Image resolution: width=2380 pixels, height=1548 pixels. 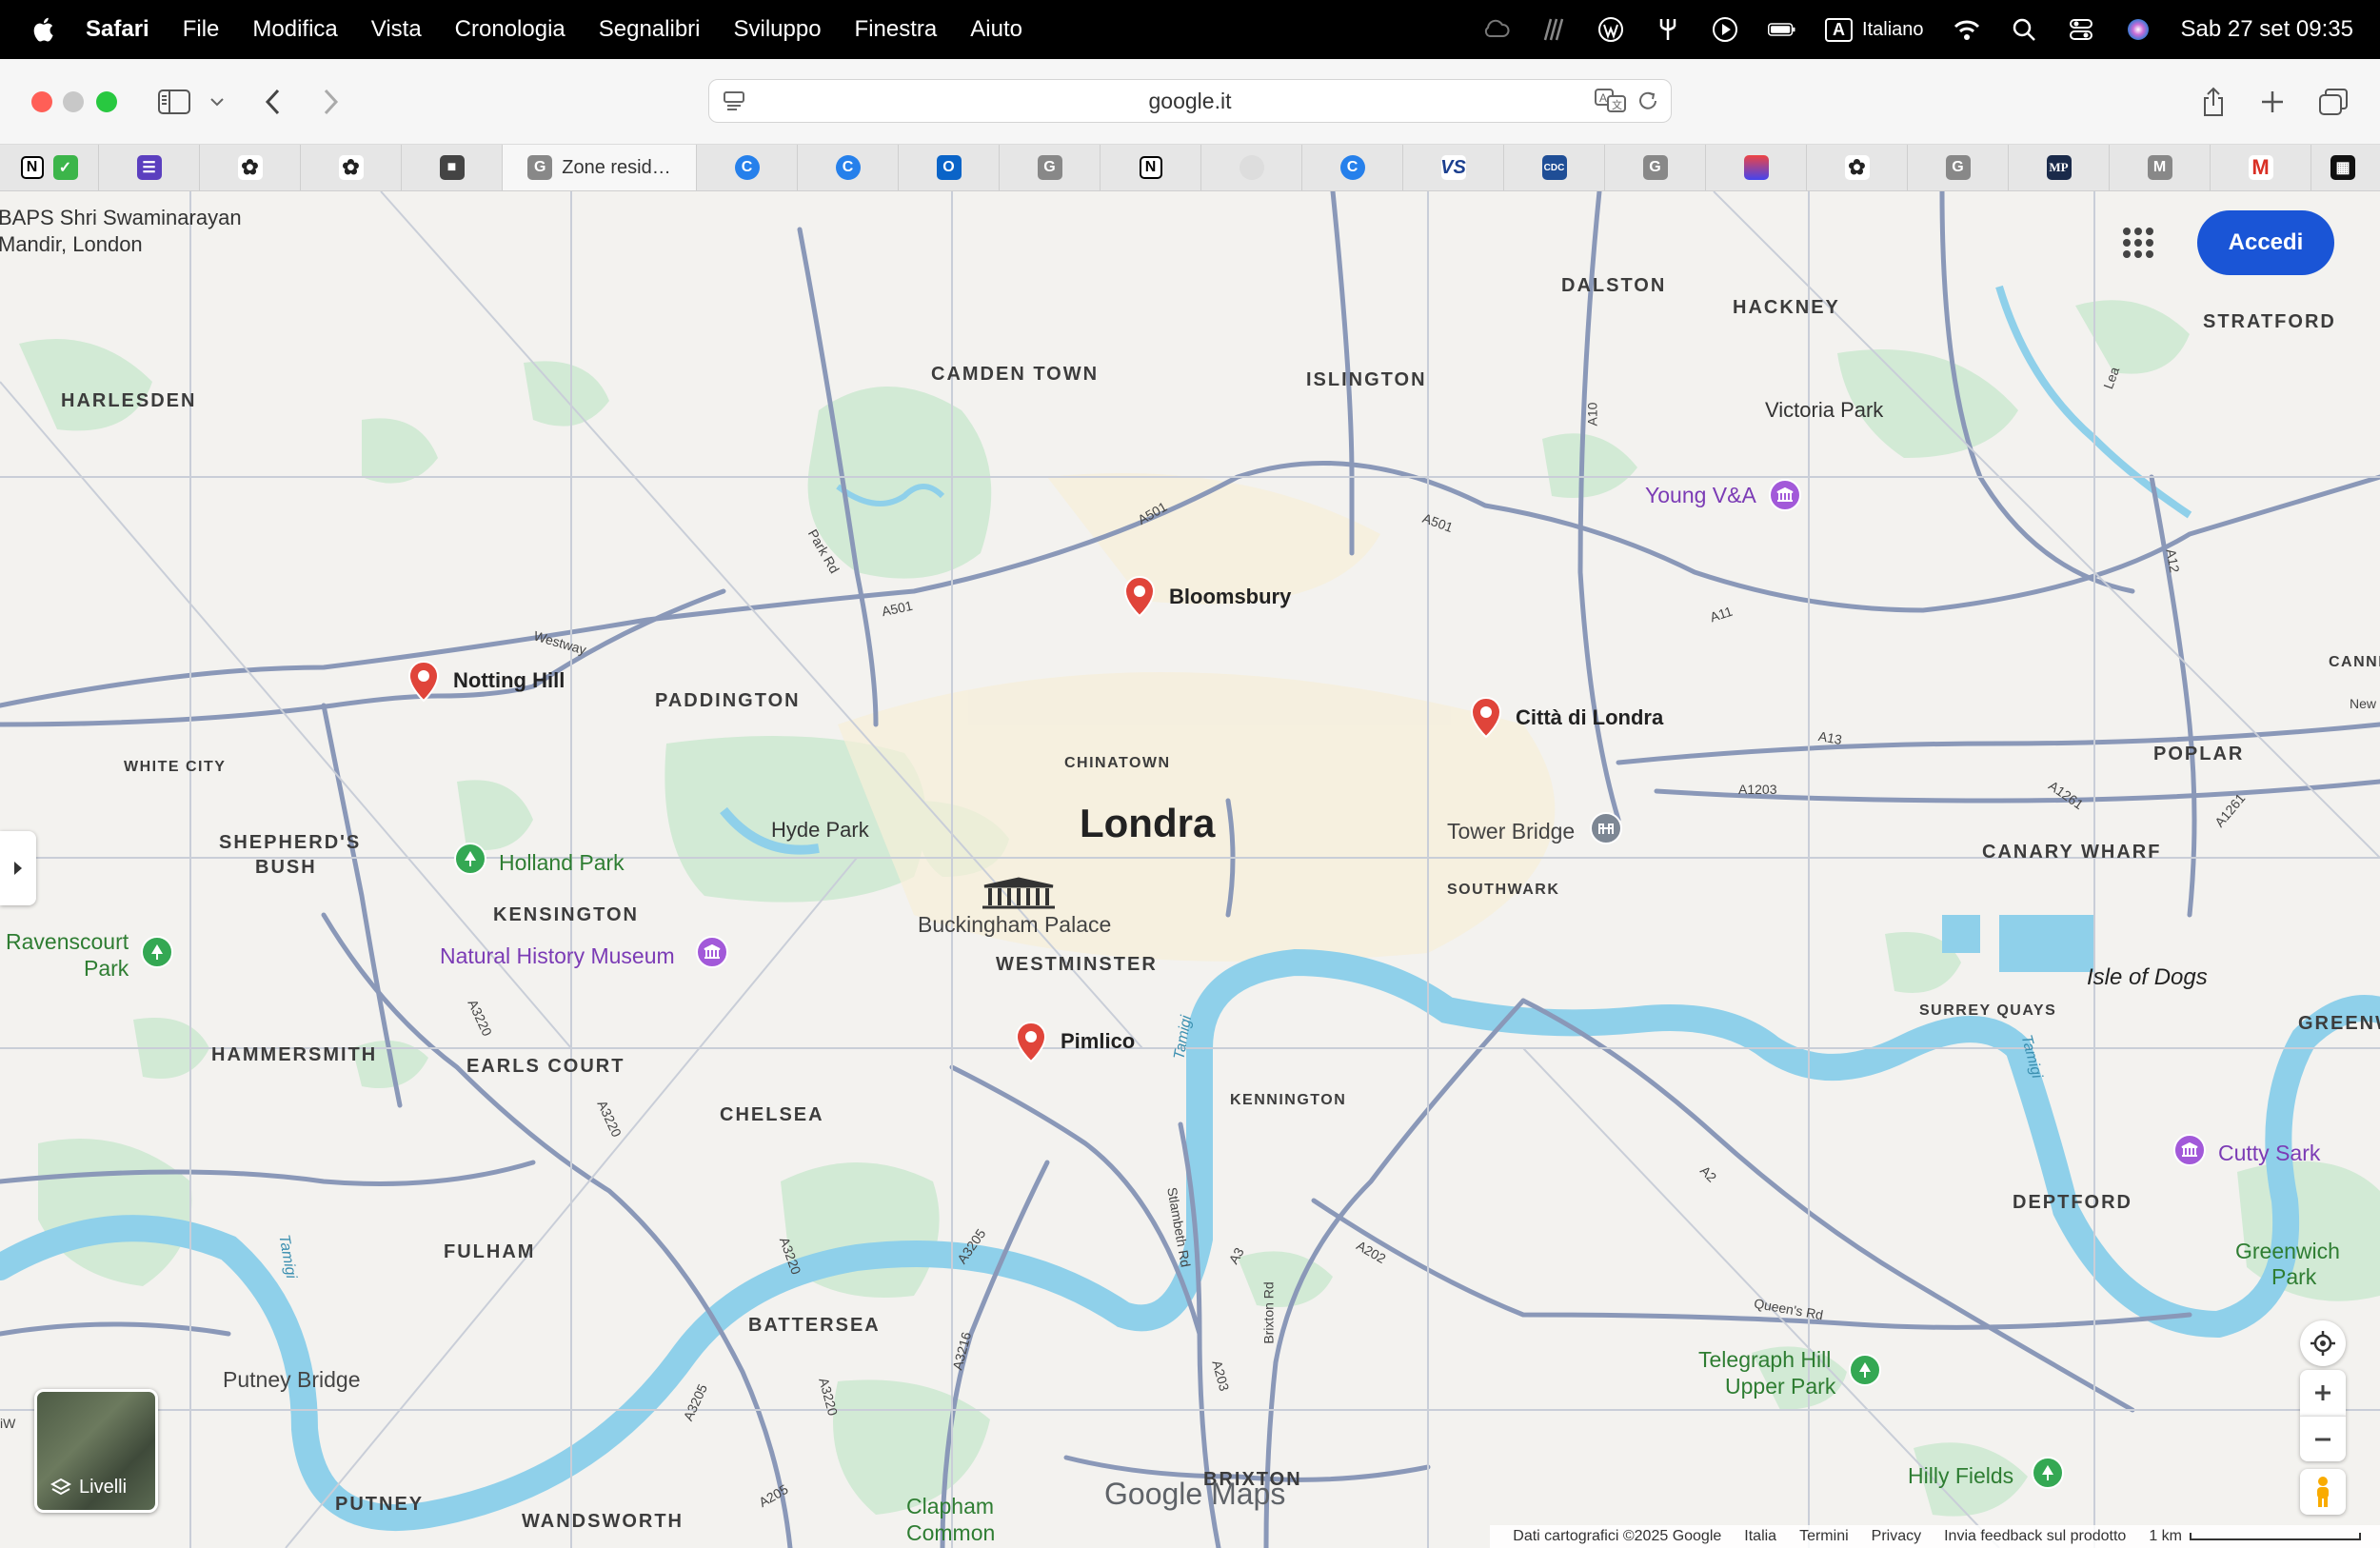 I want to click on poi-label-telegraph-hill-2: Upper Park, so click(x=1780, y=1386).